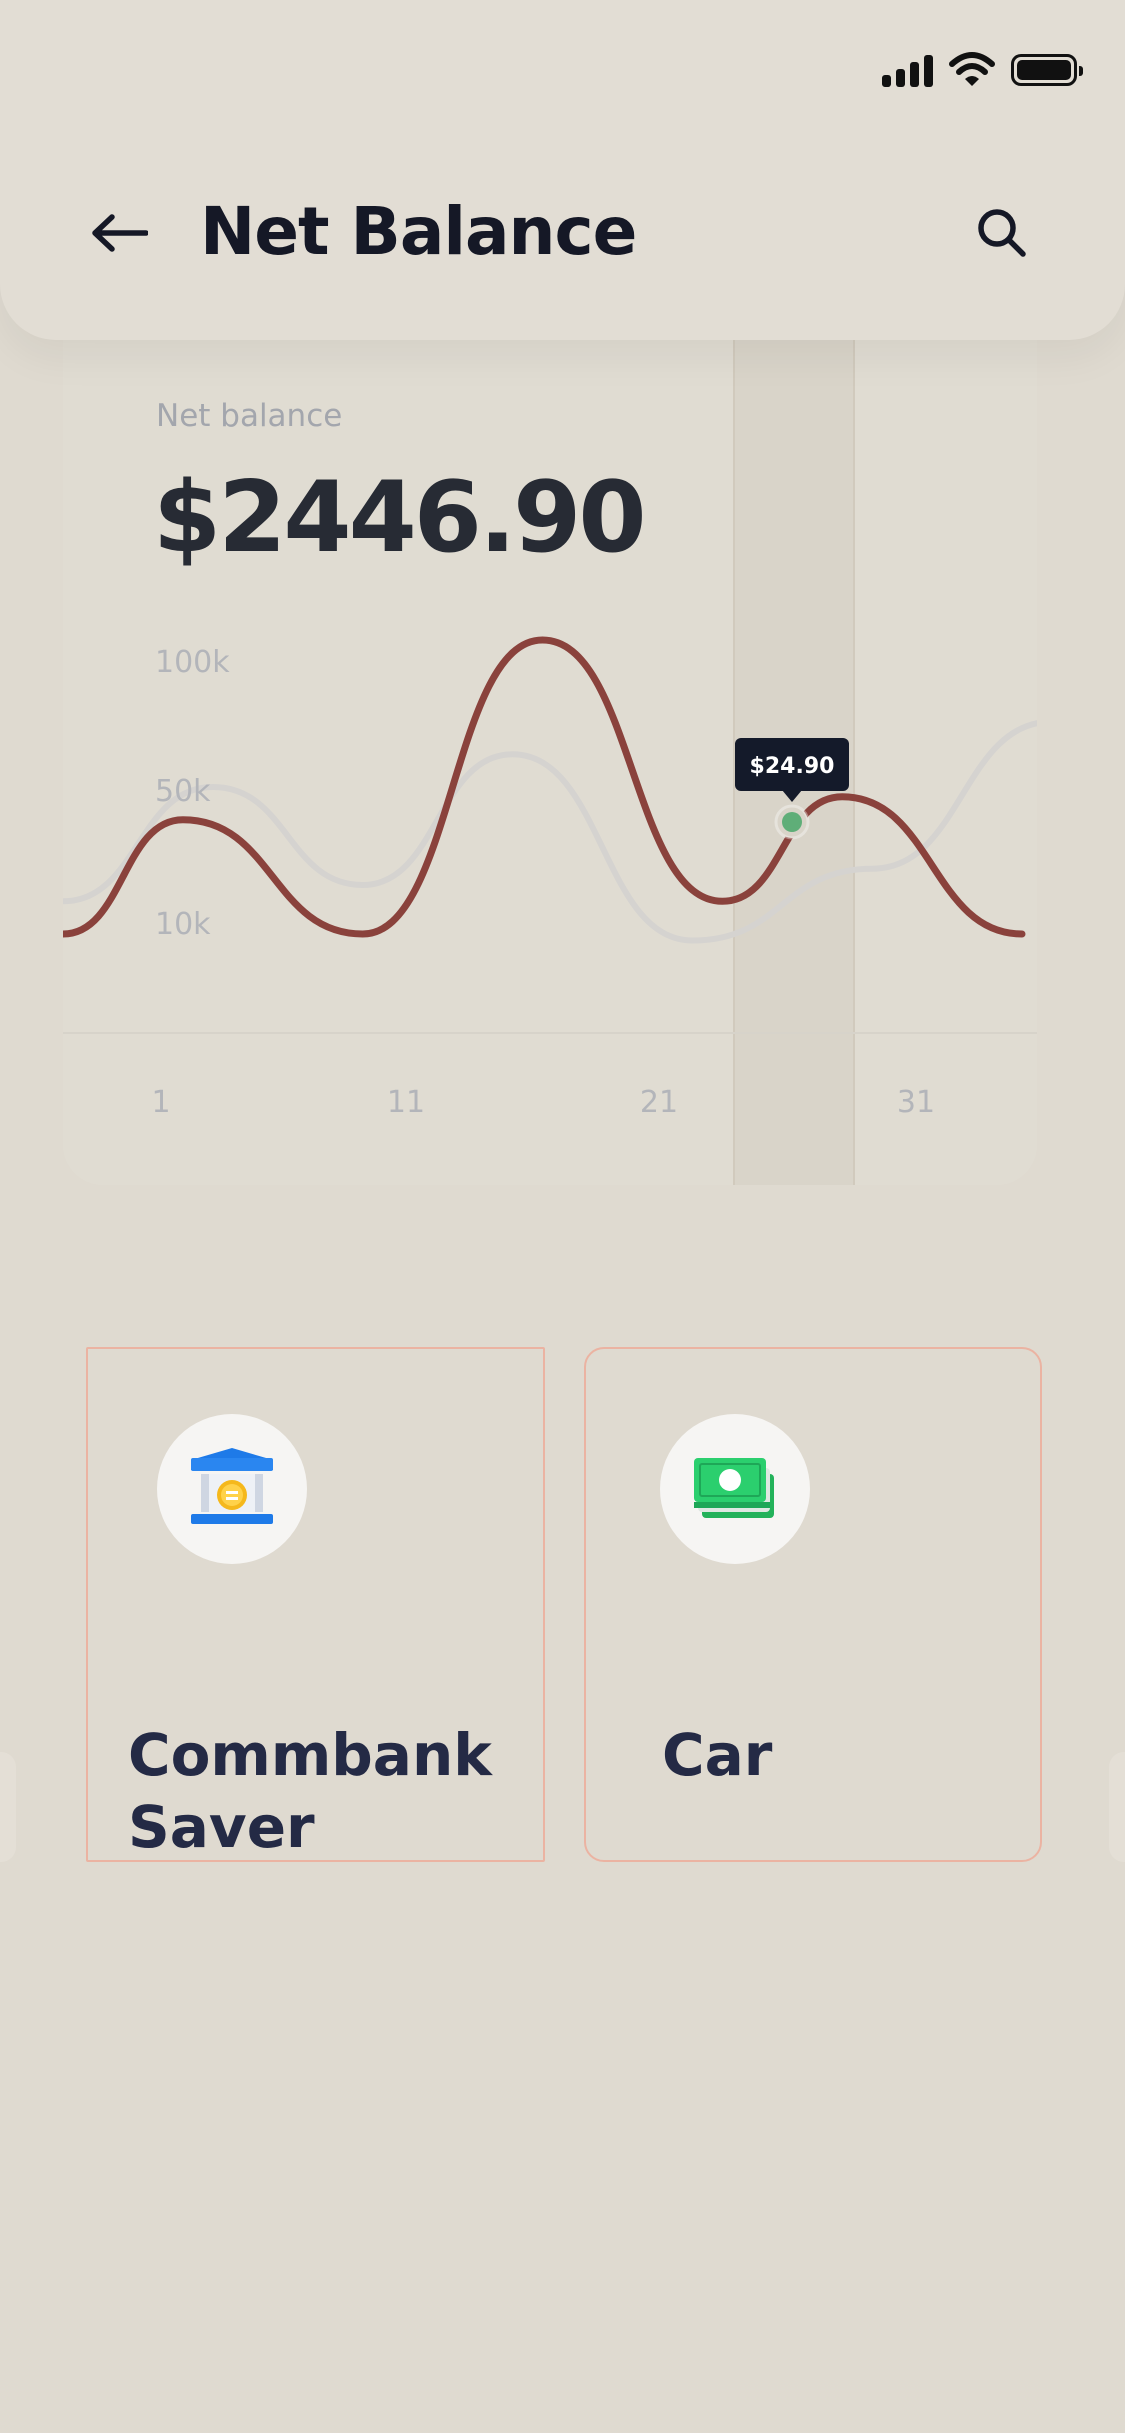 The height and width of the screenshot is (2433, 1125). I want to click on arrow-left-icon, so click(120, 233).